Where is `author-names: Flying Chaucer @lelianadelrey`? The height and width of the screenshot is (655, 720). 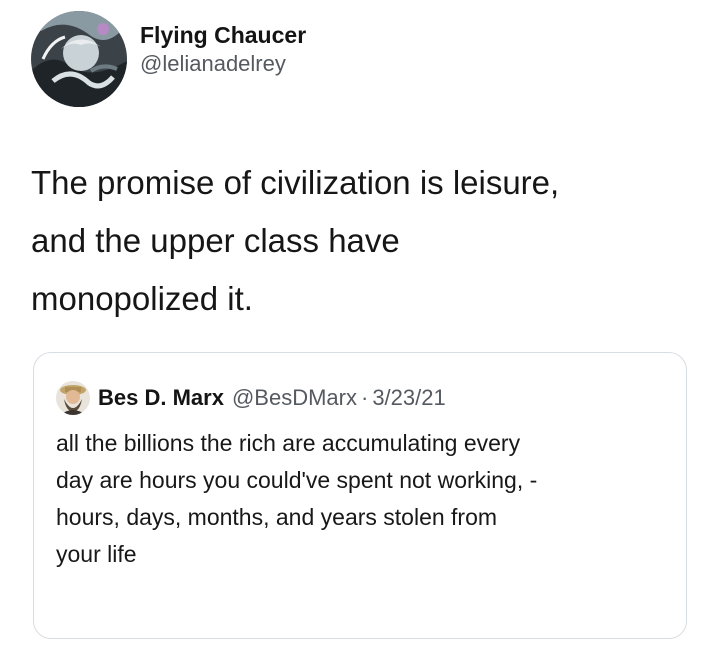 author-names: Flying Chaucer @lelianadelrey is located at coordinates (223, 49).